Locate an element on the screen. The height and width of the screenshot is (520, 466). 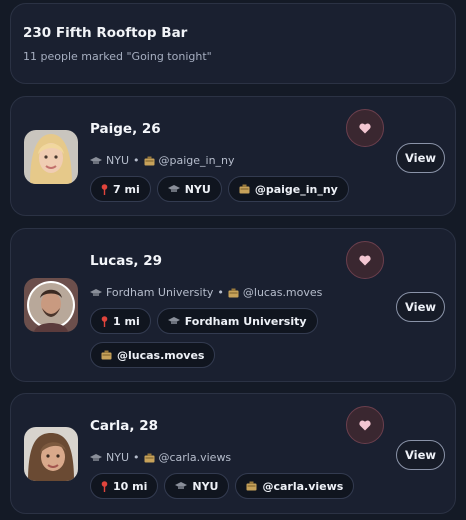
handle-text: @paige_in_ny is located at coordinates (196, 160).